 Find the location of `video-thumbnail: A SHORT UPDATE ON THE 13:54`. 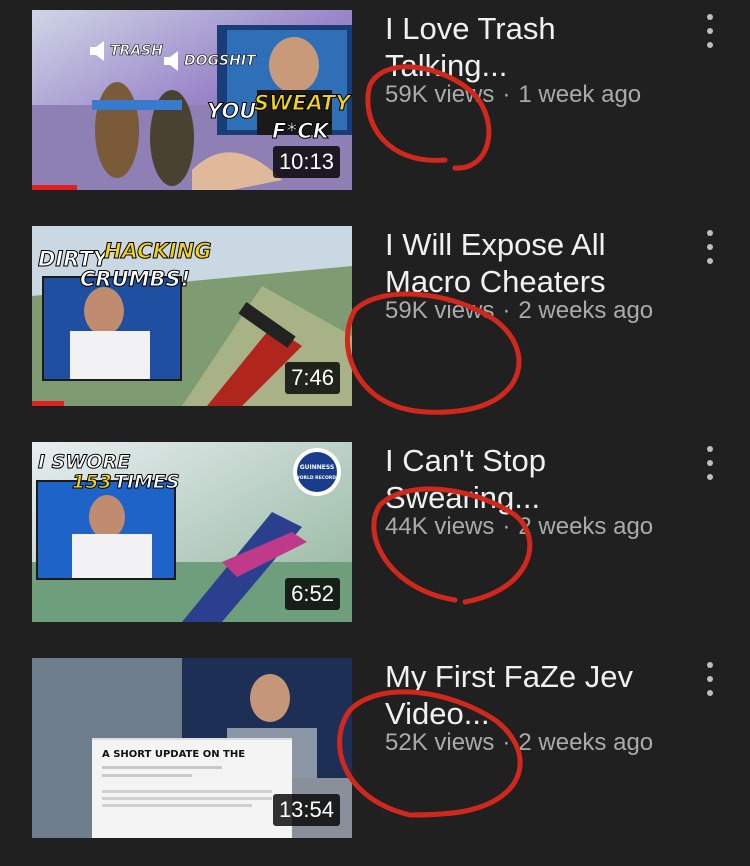

video-thumbnail: A SHORT UPDATE ON THE 13:54 is located at coordinates (192, 748).